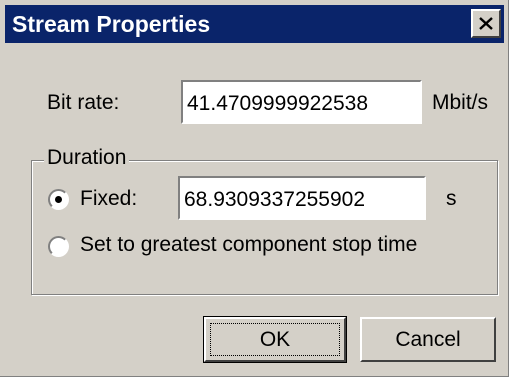 This screenshot has height=377, width=509. Describe the element at coordinates (248, 245) in the screenshot. I see `greatest-stop-time-label: Set to greatest component stop time` at that location.